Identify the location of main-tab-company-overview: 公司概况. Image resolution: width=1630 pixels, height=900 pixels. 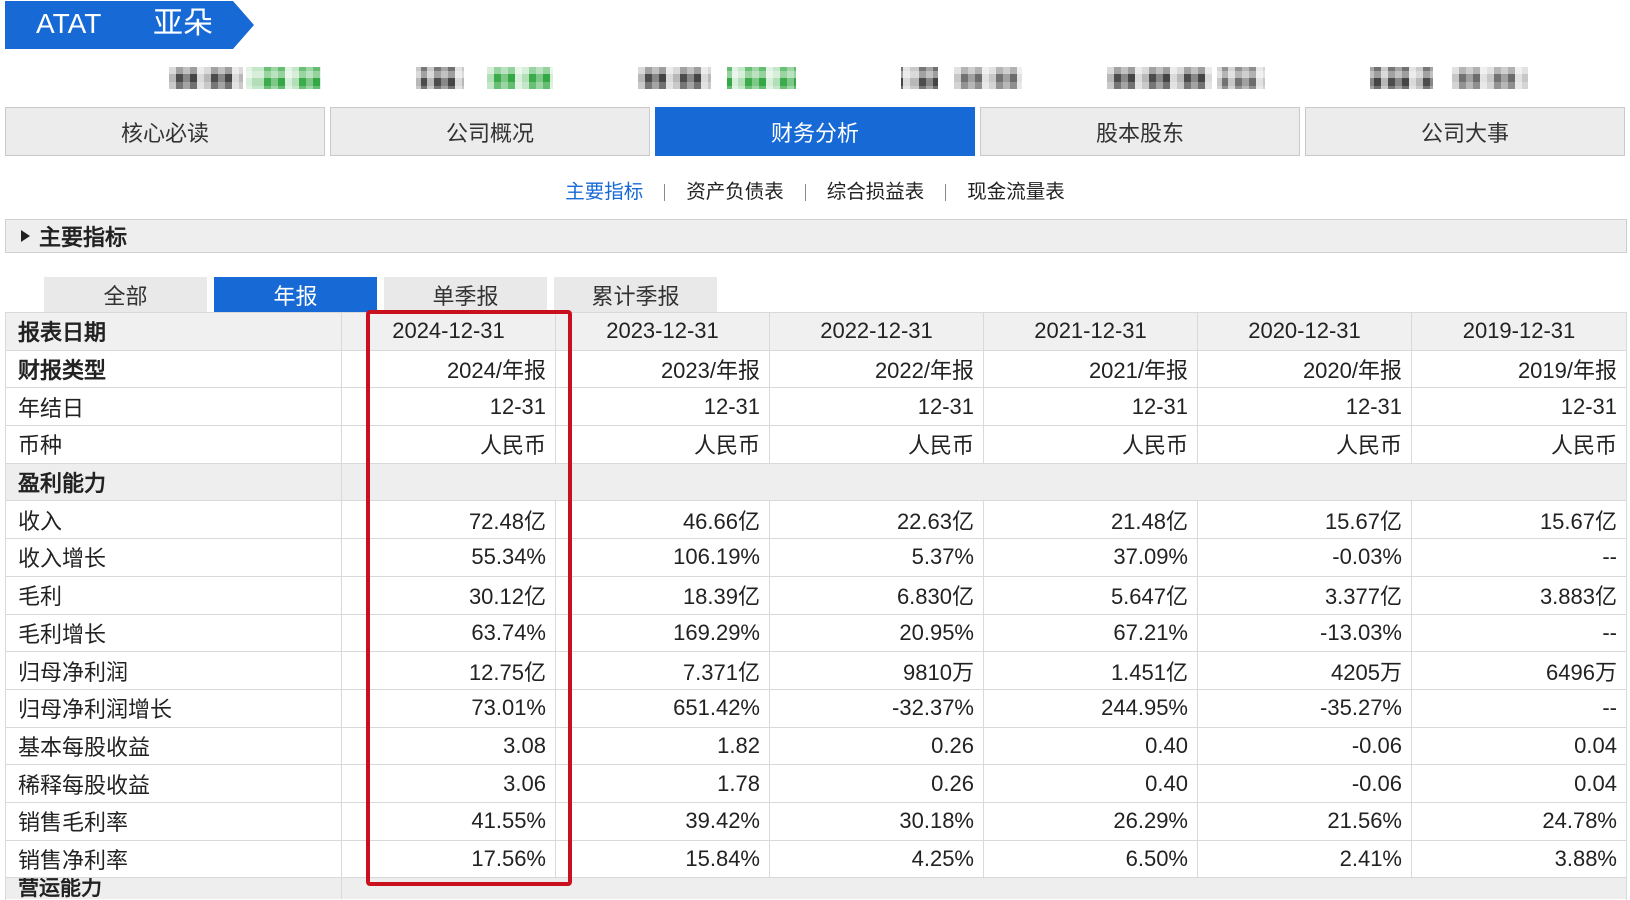
(490, 131).